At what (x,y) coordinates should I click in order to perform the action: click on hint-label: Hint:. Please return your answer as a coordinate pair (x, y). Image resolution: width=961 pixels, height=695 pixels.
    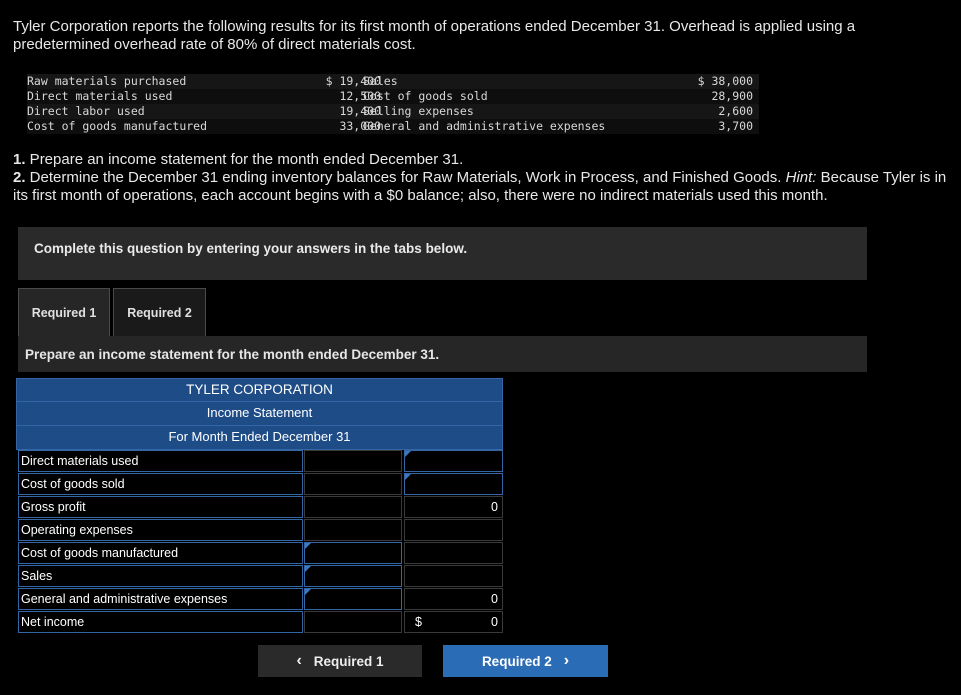
    Looking at the image, I should click on (801, 177).